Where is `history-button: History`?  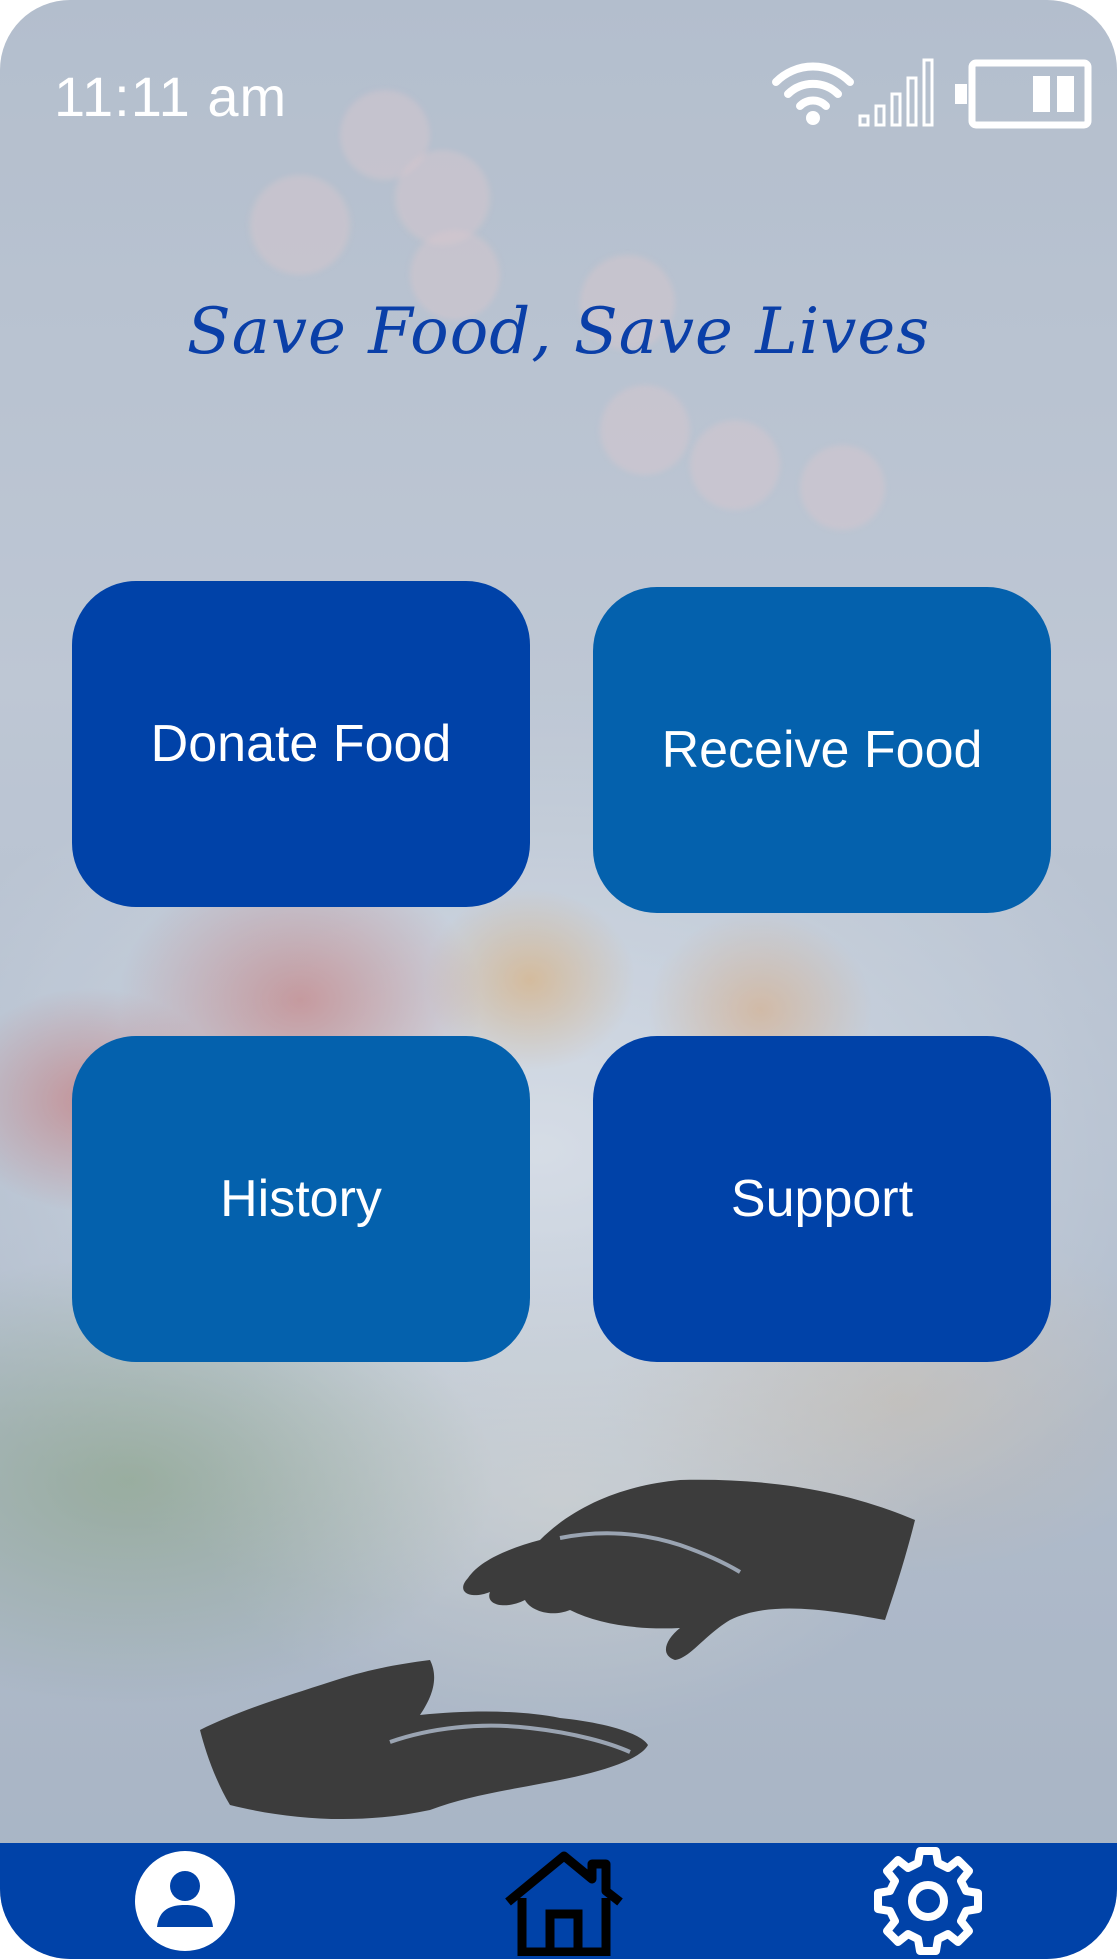
history-button: History is located at coordinates (301, 1199).